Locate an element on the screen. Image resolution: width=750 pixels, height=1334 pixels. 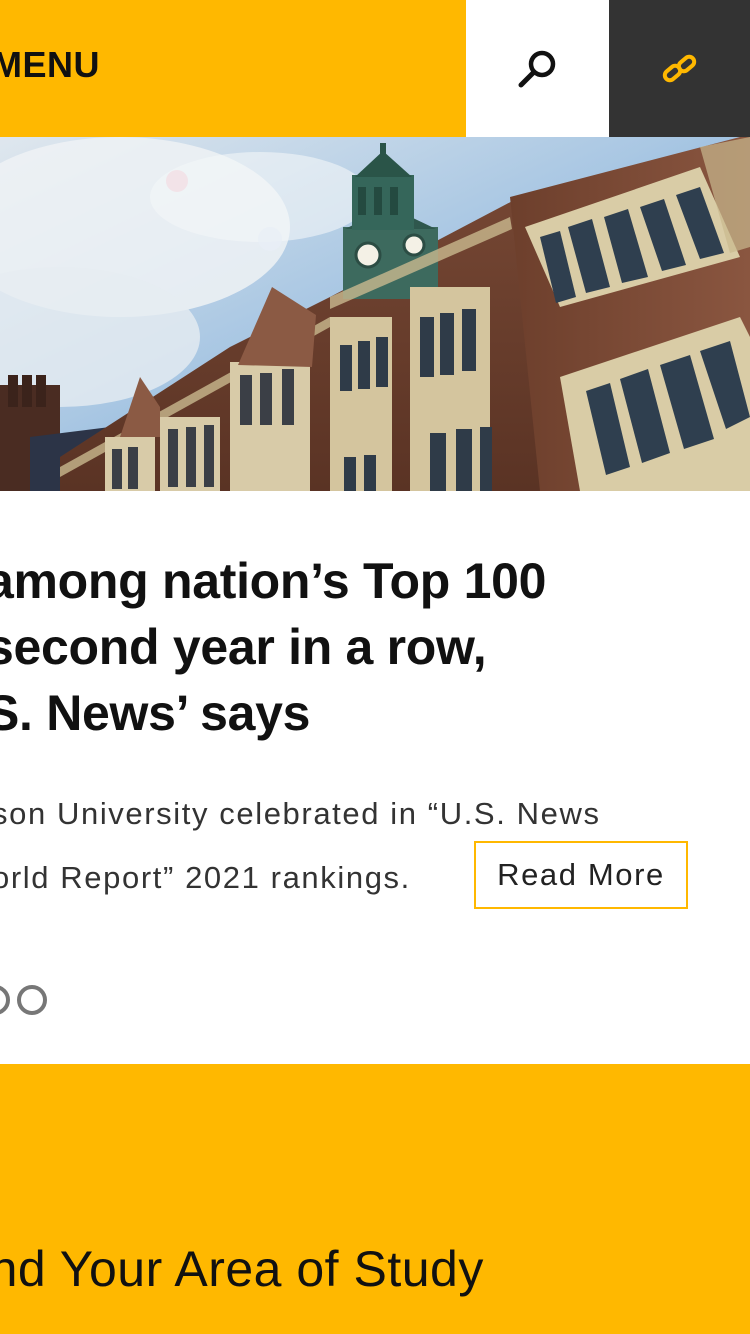
menu-button: MENU is located at coordinates (233, 68).